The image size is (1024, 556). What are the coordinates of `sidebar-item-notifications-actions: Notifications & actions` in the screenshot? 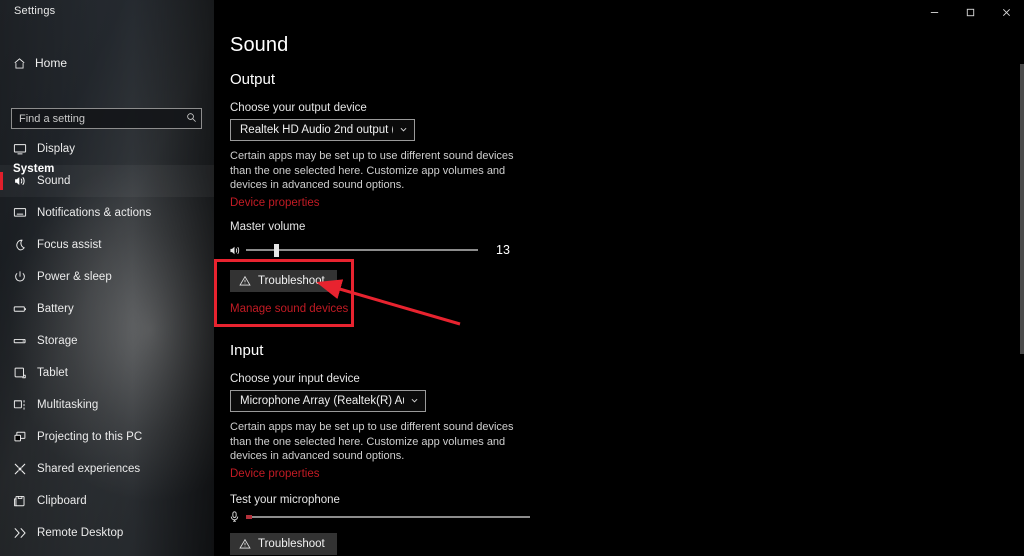 It's located at (107, 213).